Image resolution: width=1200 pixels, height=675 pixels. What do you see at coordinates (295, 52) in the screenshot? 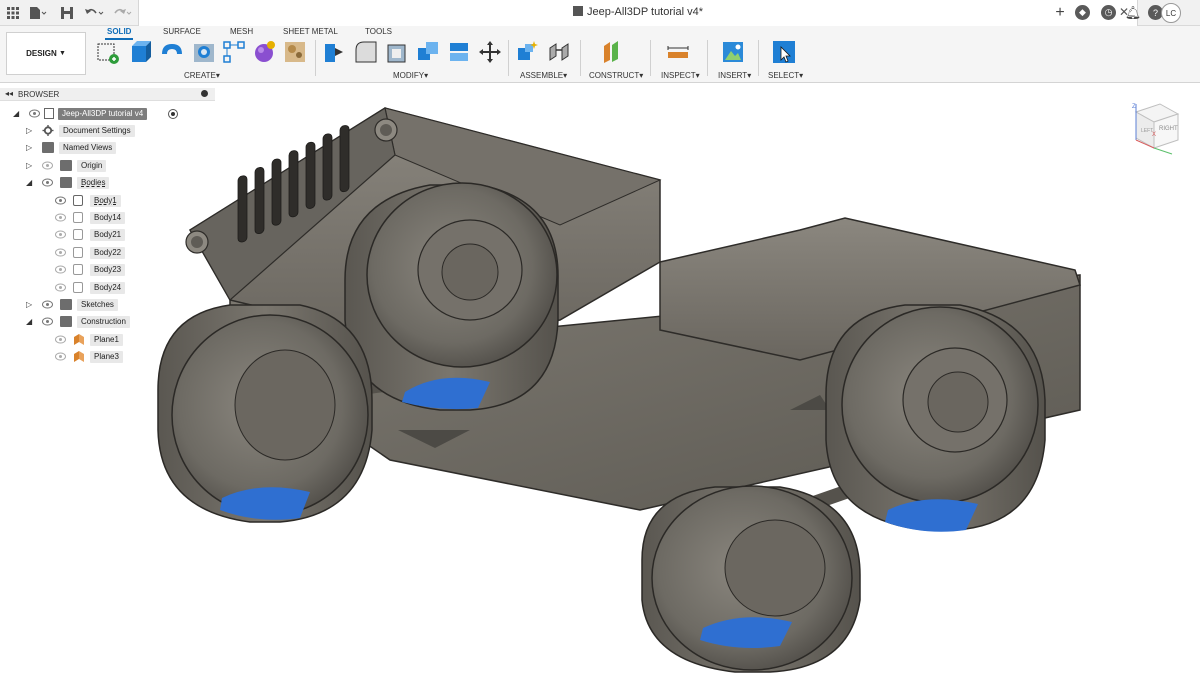
I see `decal-icon` at bounding box center [295, 52].